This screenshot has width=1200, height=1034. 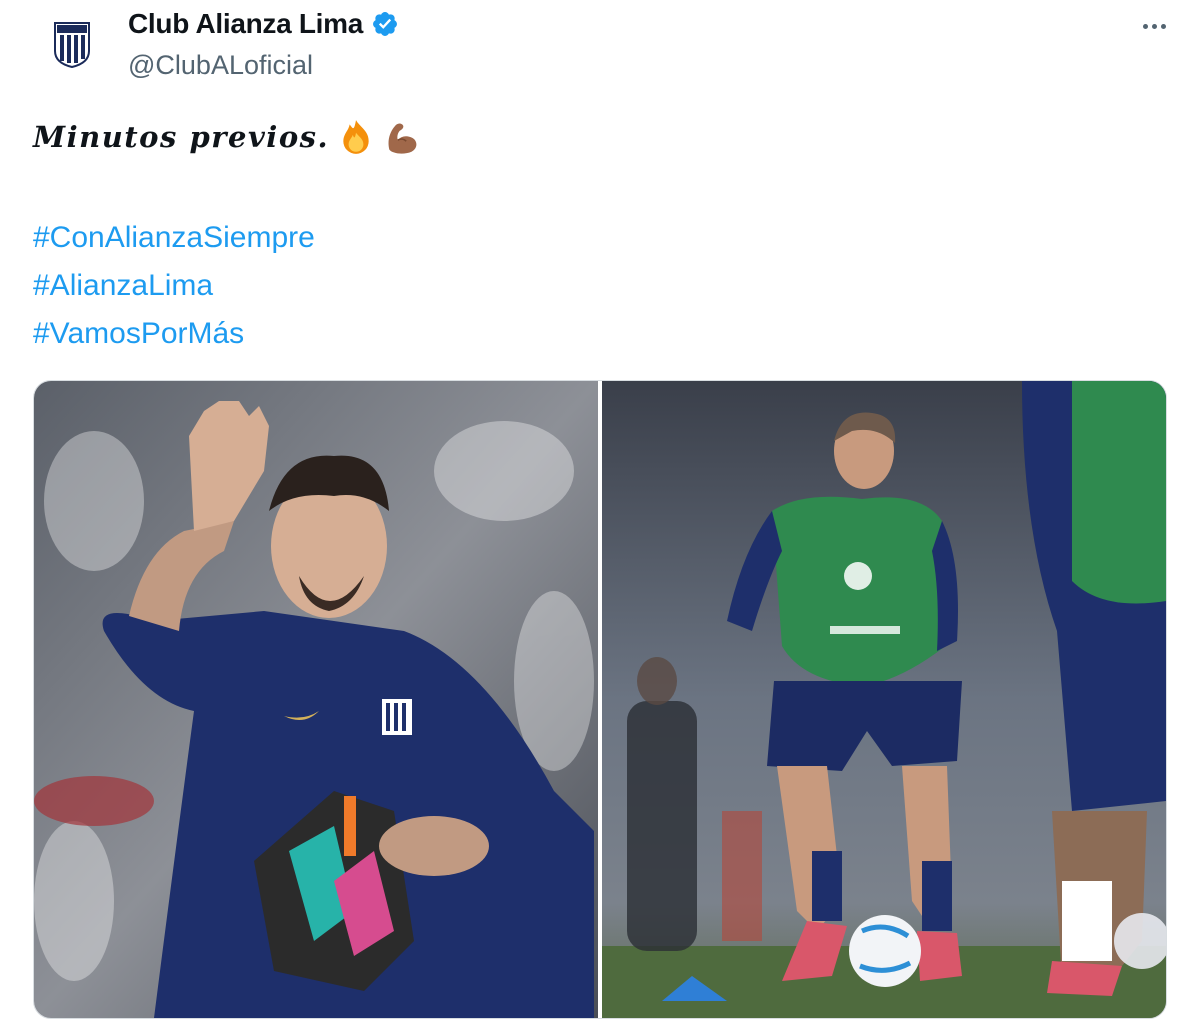 I want to click on fire-emoji-icon, so click(x=356, y=137).